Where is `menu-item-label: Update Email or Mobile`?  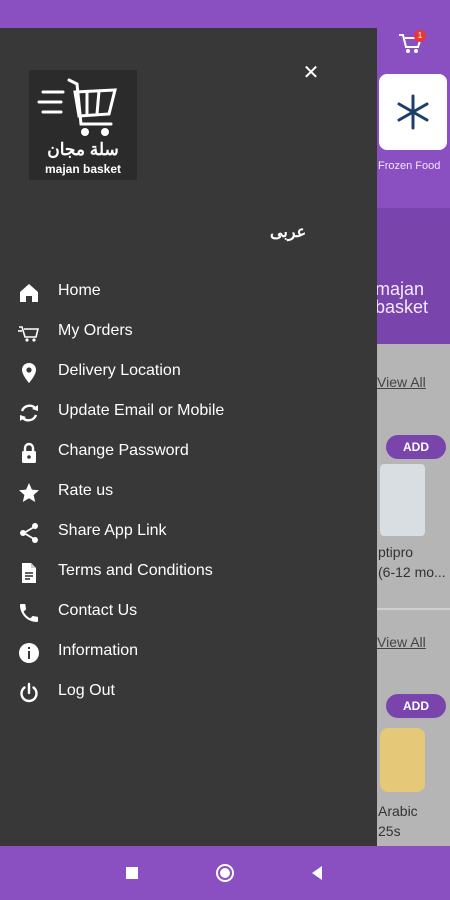
menu-item-label: Update Email or Mobile is located at coordinates (141, 410).